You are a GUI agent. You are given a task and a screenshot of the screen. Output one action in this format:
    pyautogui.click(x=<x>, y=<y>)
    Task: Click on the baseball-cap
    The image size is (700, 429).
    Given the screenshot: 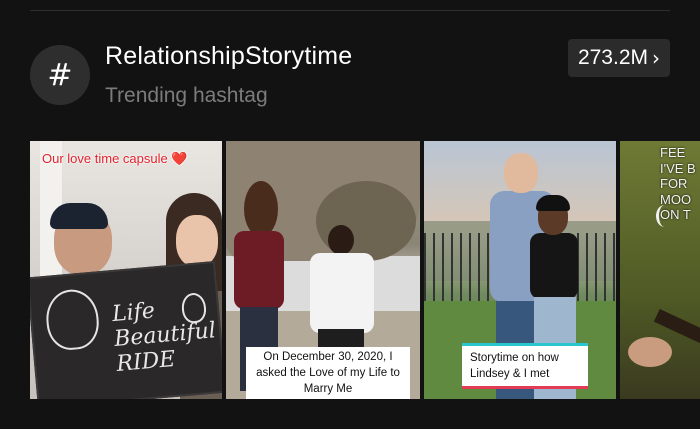 What is the action you would take?
    pyautogui.click(x=79, y=216)
    